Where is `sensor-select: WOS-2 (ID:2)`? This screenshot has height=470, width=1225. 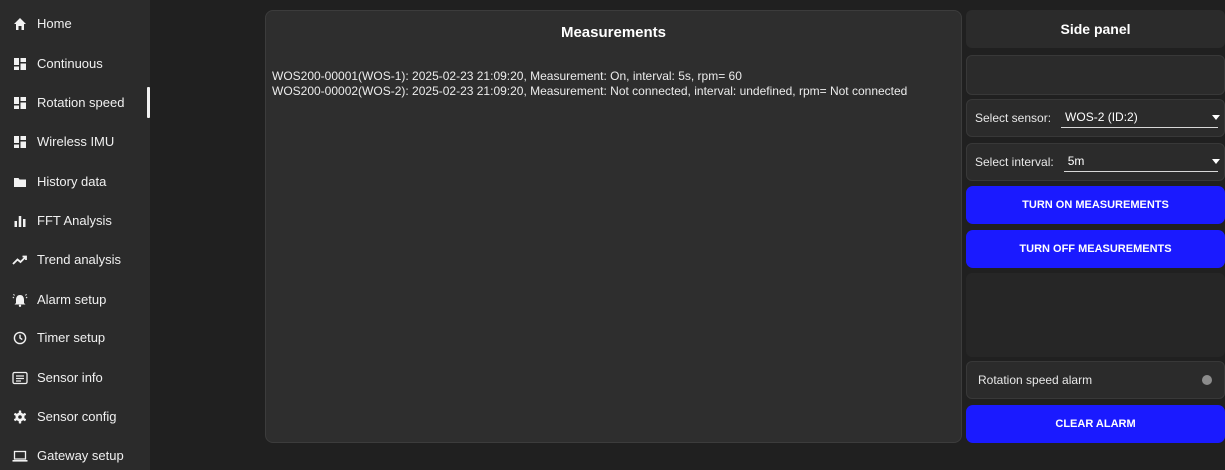
sensor-select: WOS-2 (ID:2) is located at coordinates (1140, 118).